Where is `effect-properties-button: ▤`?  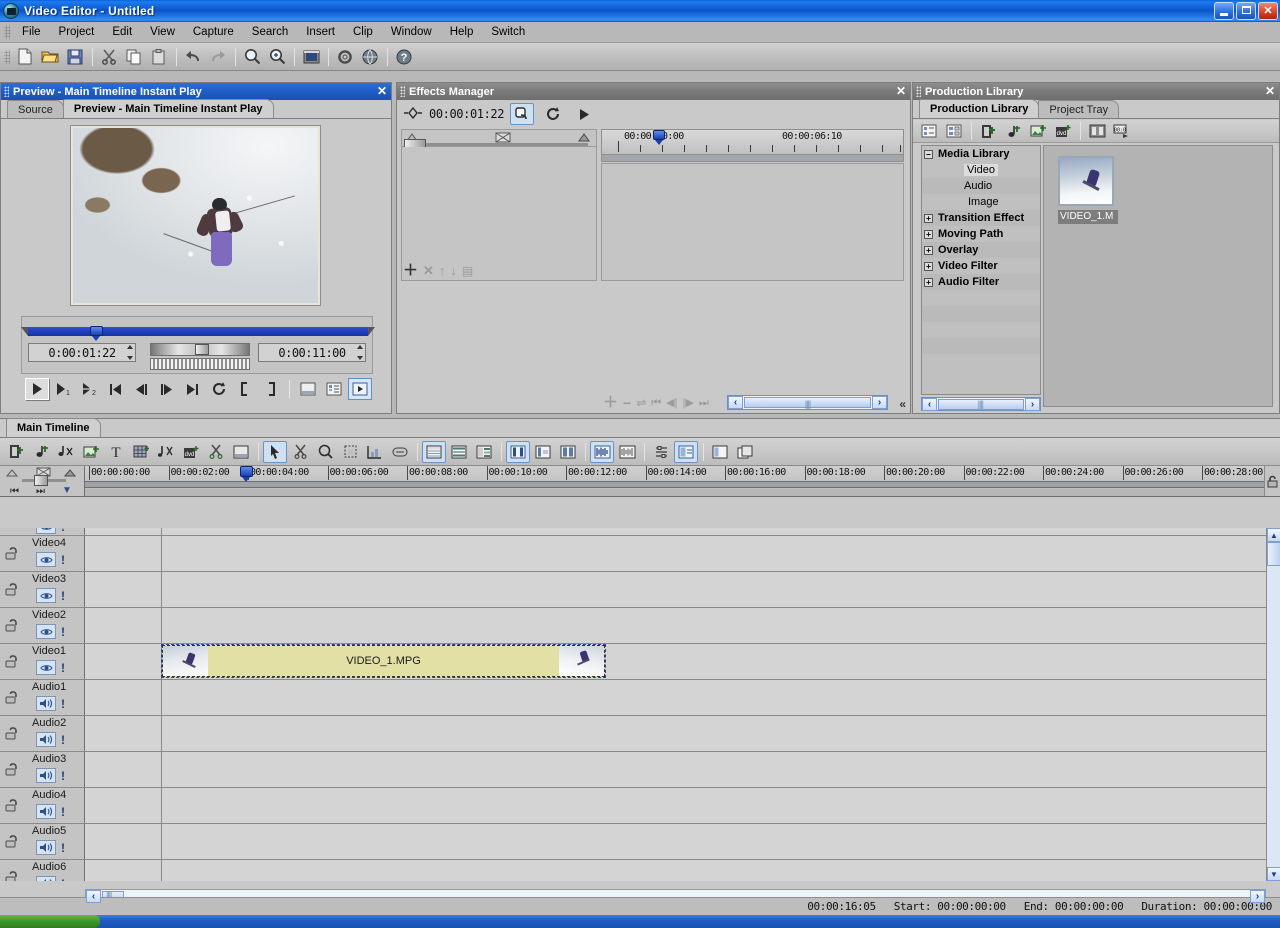 effect-properties-button: ▤ is located at coordinates (467, 271).